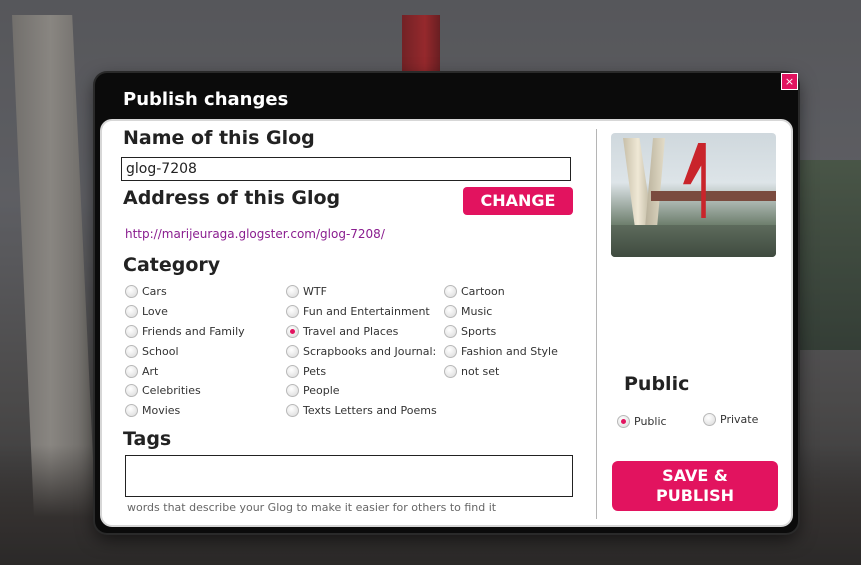 The image size is (861, 565). What do you see at coordinates (205, 312) in the screenshot?
I see `category-option: Love` at bounding box center [205, 312].